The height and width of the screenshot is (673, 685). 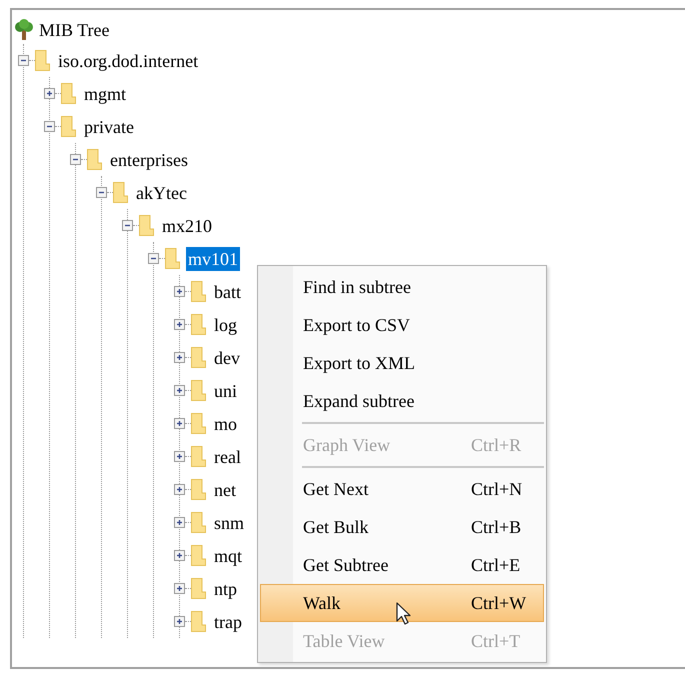 What do you see at coordinates (161, 192) in the screenshot?
I see `tree-node: akYtec` at bounding box center [161, 192].